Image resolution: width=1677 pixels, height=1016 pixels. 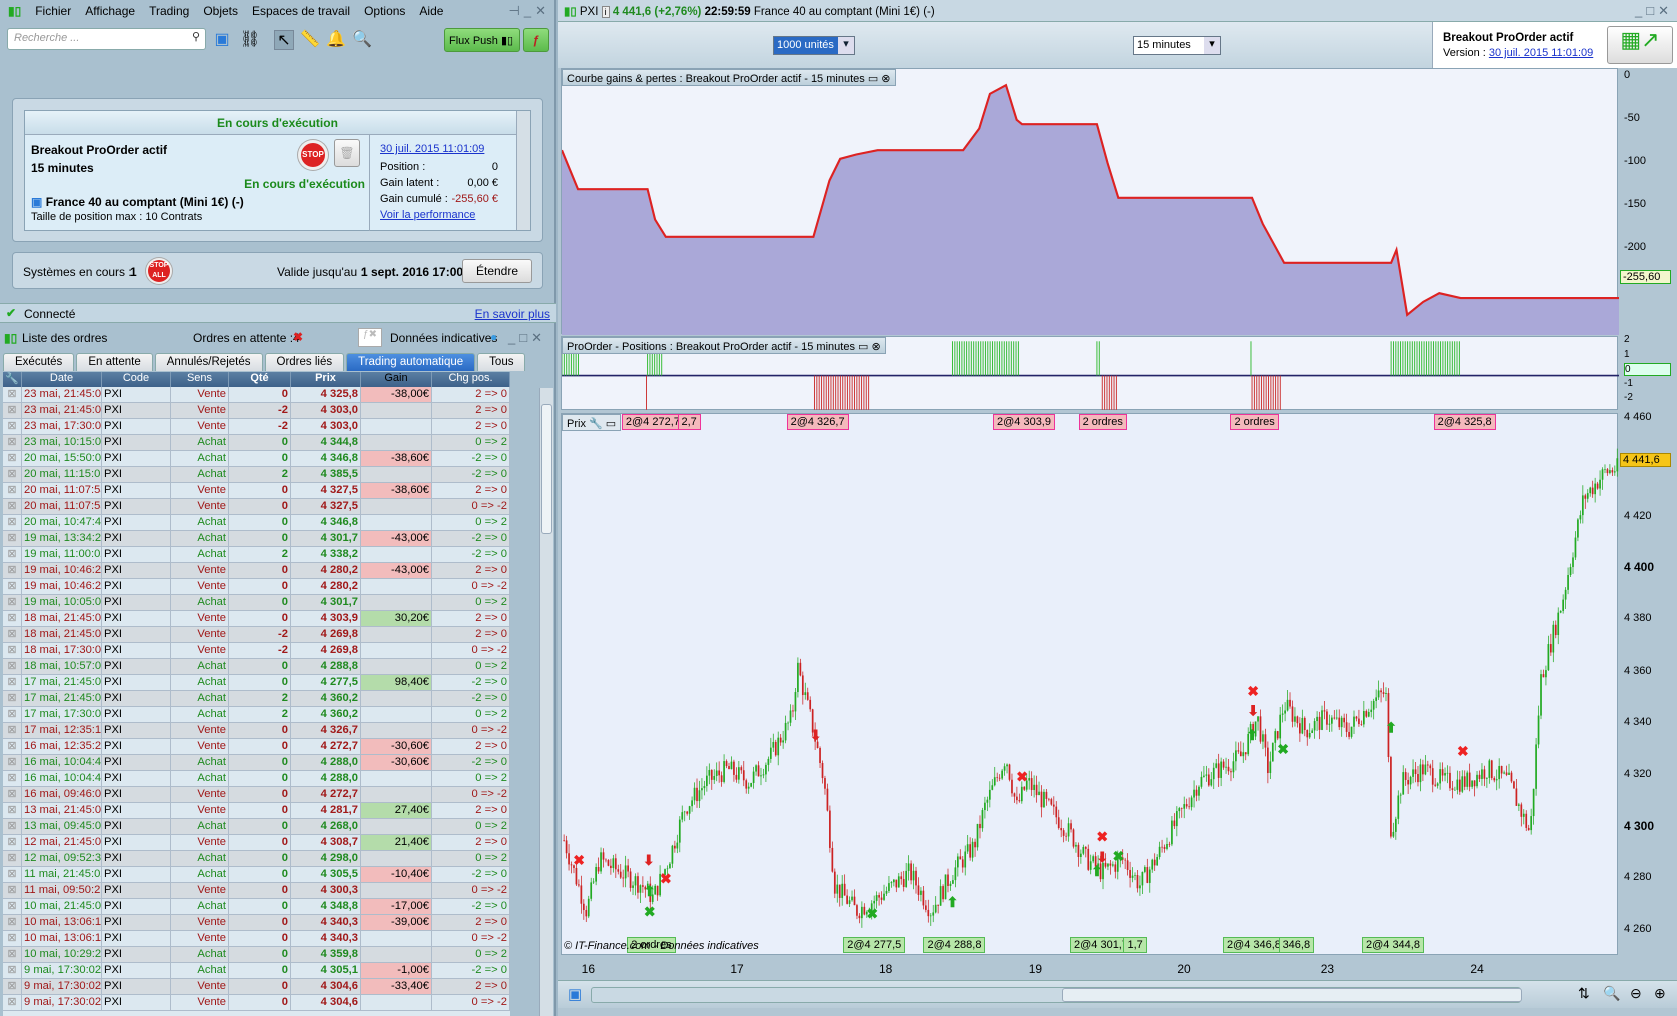 I want to click on chart-version-link: 30 juil. 2015 11:01:09, so click(x=1541, y=53).